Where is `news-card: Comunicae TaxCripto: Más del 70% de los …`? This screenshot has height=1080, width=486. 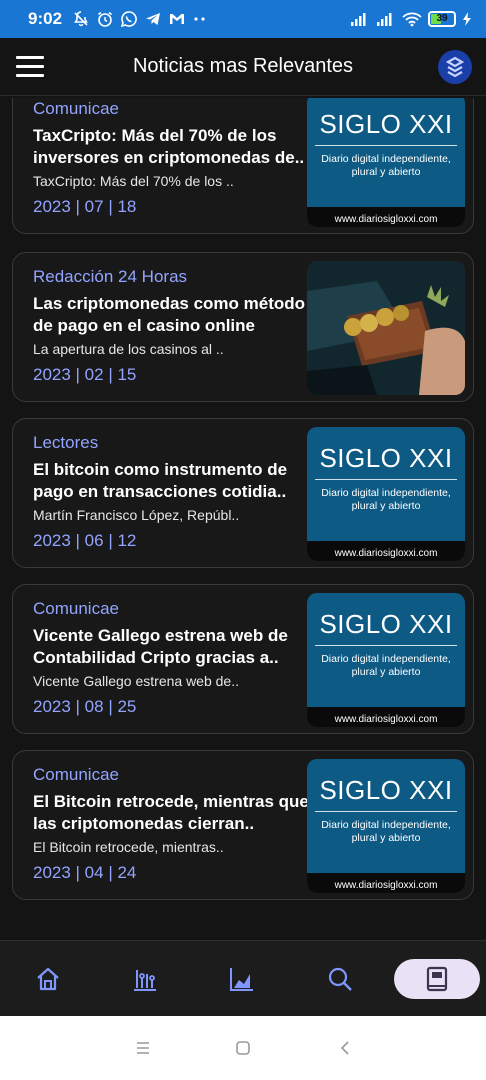
news-card: Comunicae TaxCripto: Más del 70% de los … is located at coordinates (243, 166).